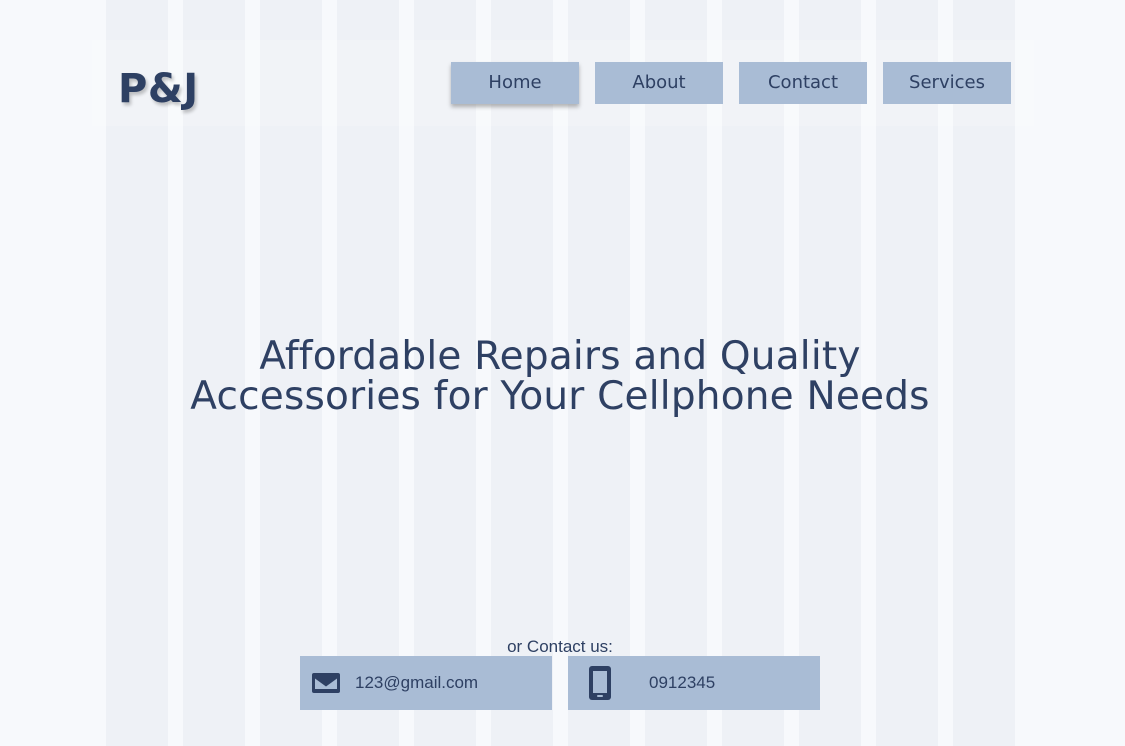 The image size is (1125, 746). Describe the element at coordinates (560, 396) in the screenshot. I see `hero-title-line-2: Accessories for Your Cellphone Needs` at that location.